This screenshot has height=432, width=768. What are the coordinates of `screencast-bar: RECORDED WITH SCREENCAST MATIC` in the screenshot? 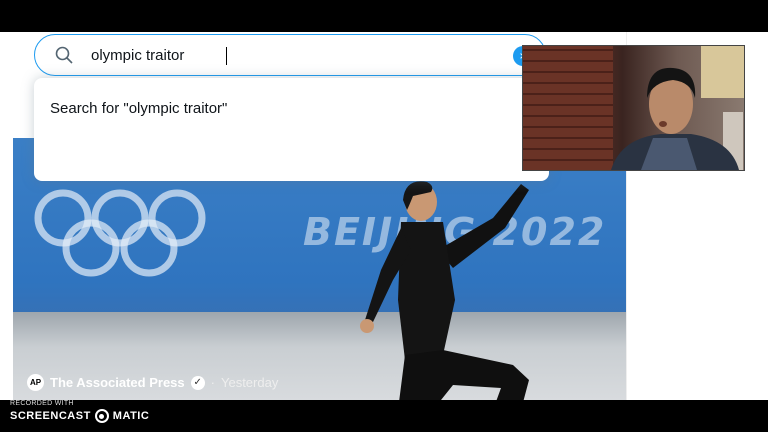 It's located at (384, 416).